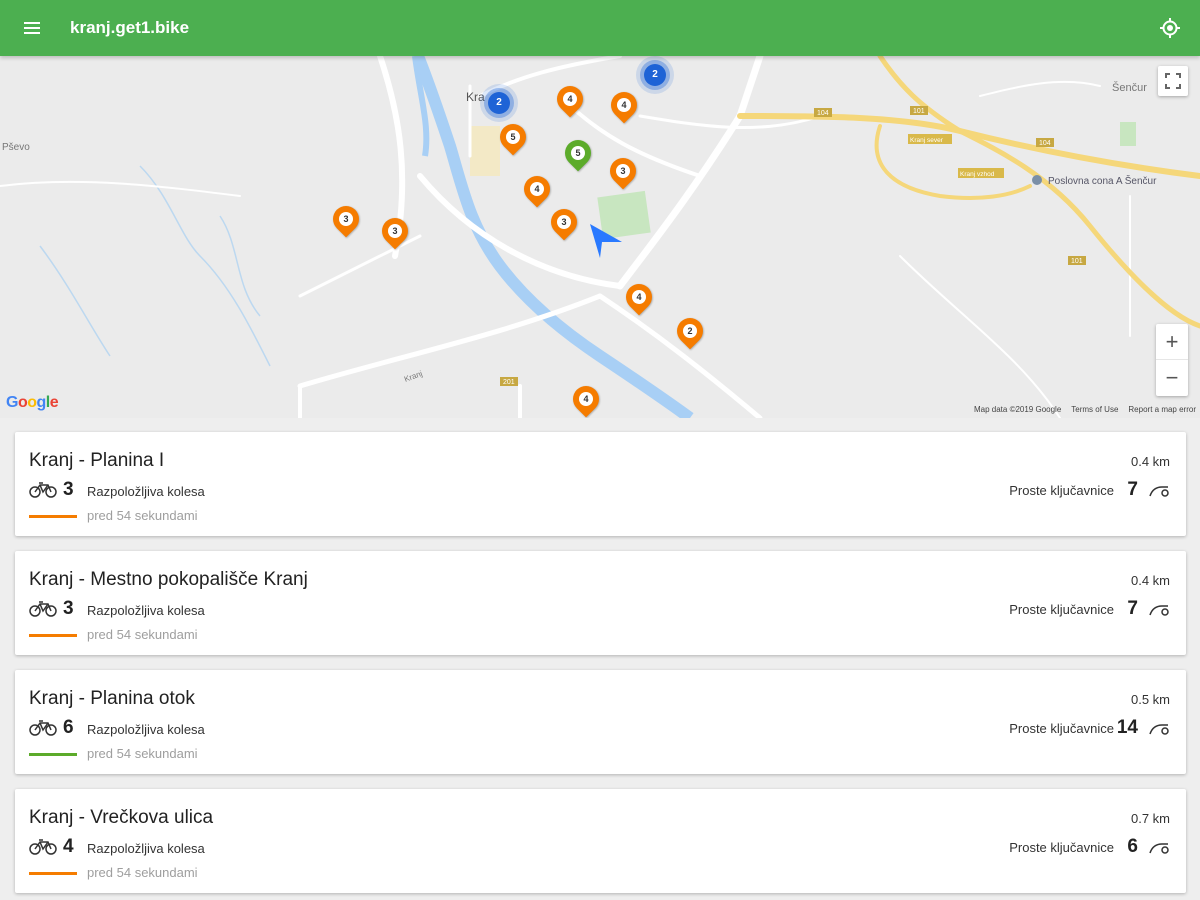  What do you see at coordinates (1162, 409) in the screenshot?
I see `report-error-link: Report a map error` at bounding box center [1162, 409].